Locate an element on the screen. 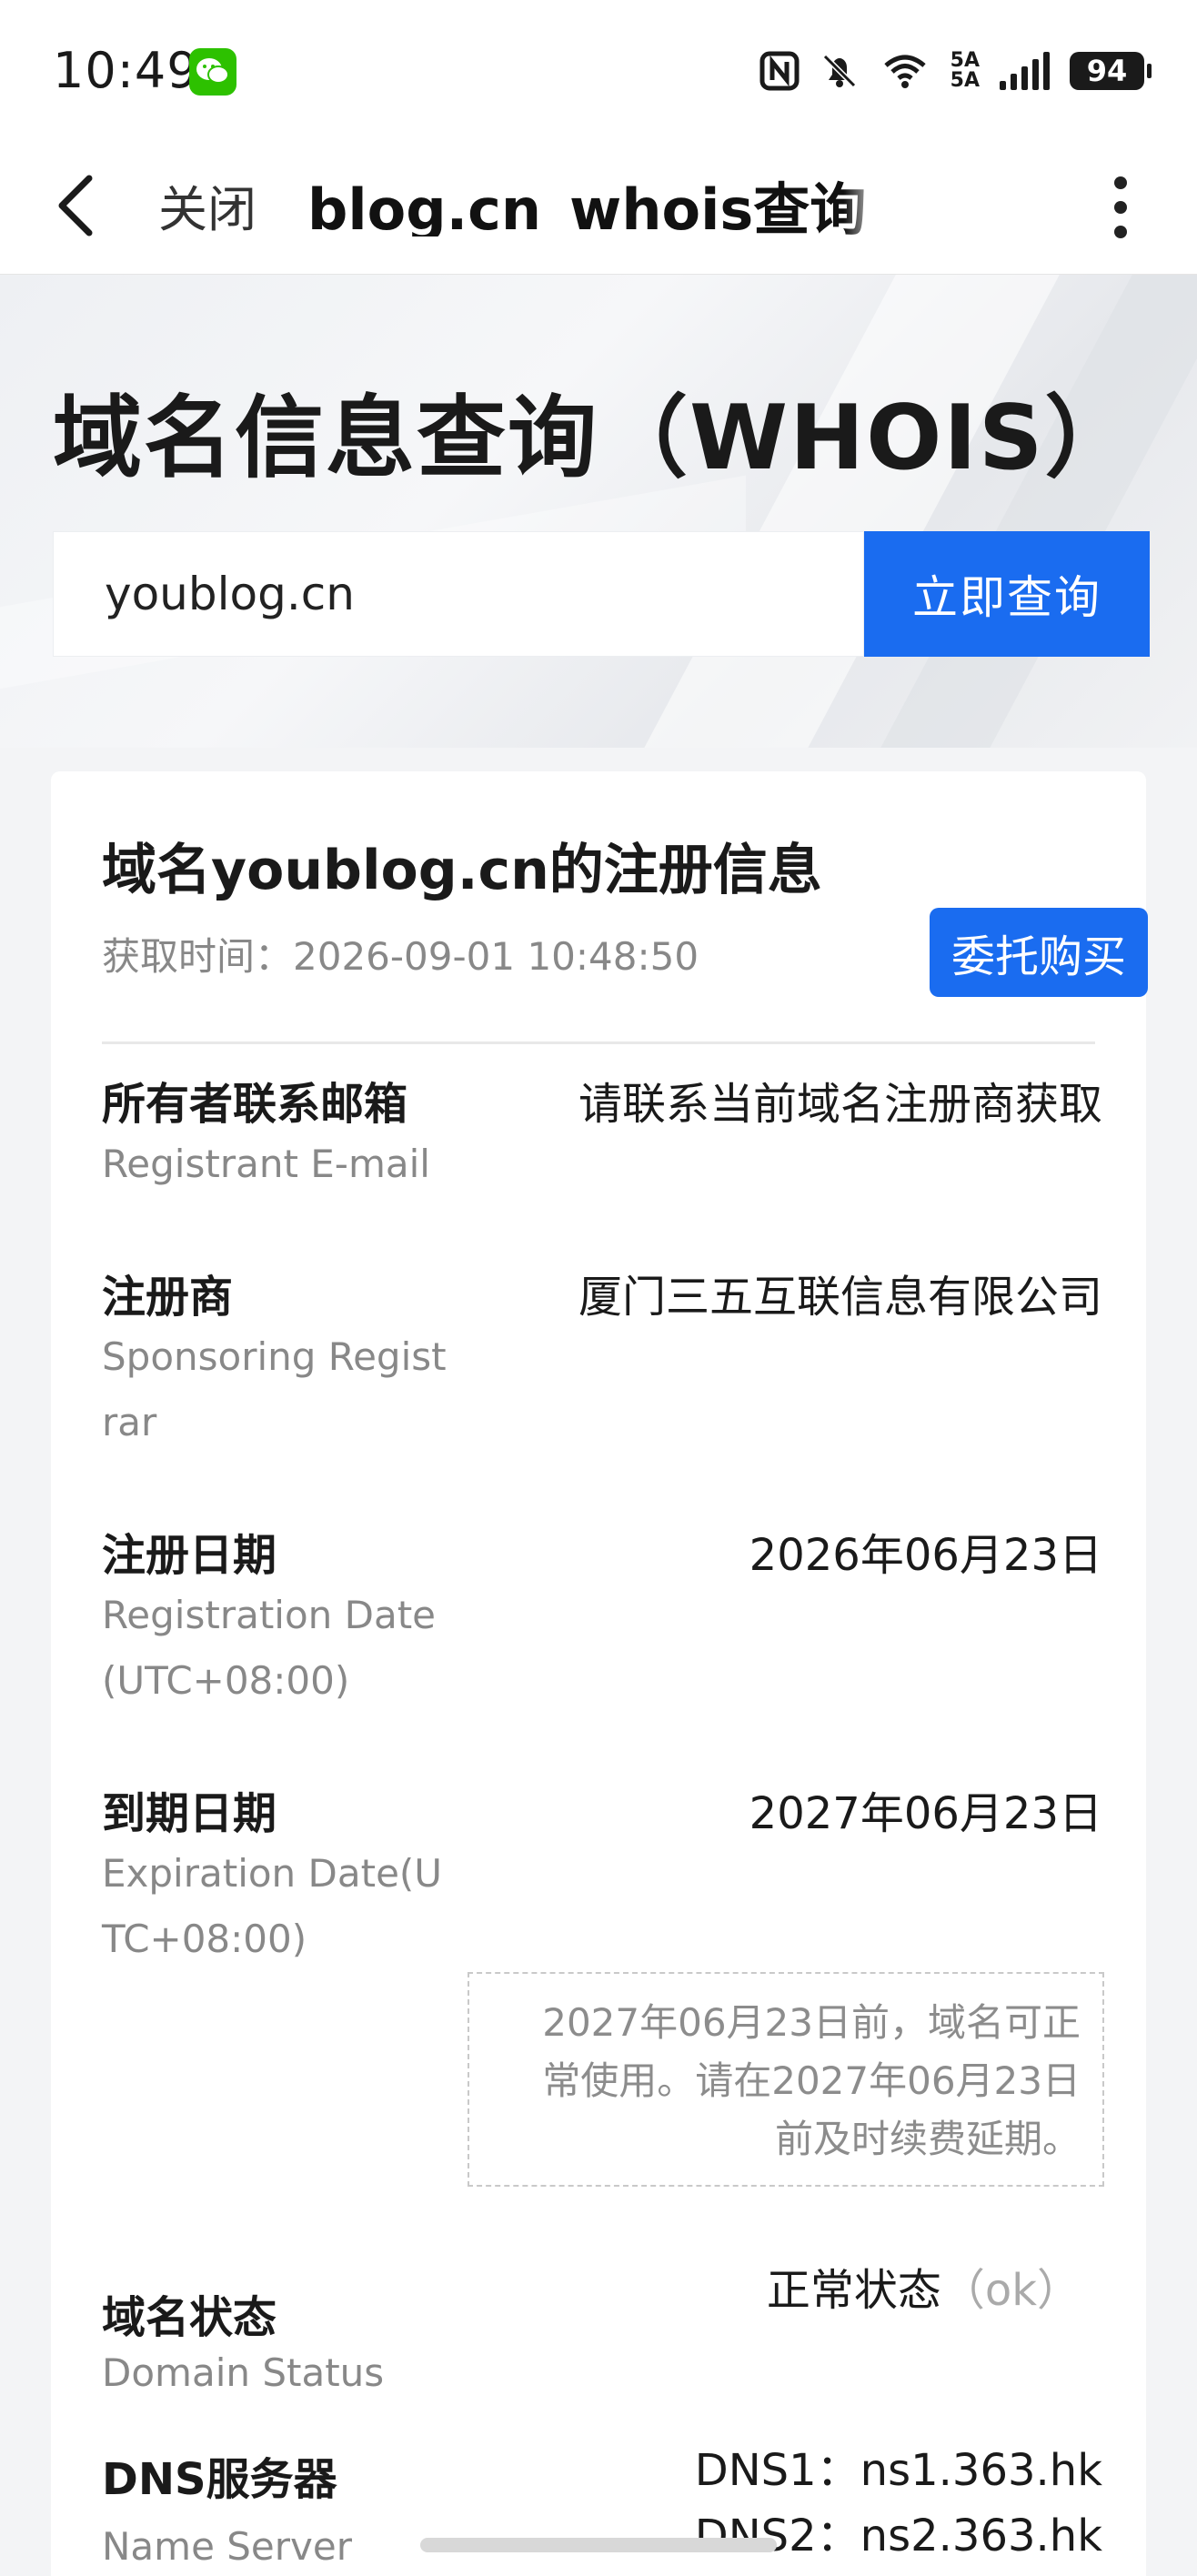  row-value: 请联系当前域名注册商获取 is located at coordinates (840, 1104).